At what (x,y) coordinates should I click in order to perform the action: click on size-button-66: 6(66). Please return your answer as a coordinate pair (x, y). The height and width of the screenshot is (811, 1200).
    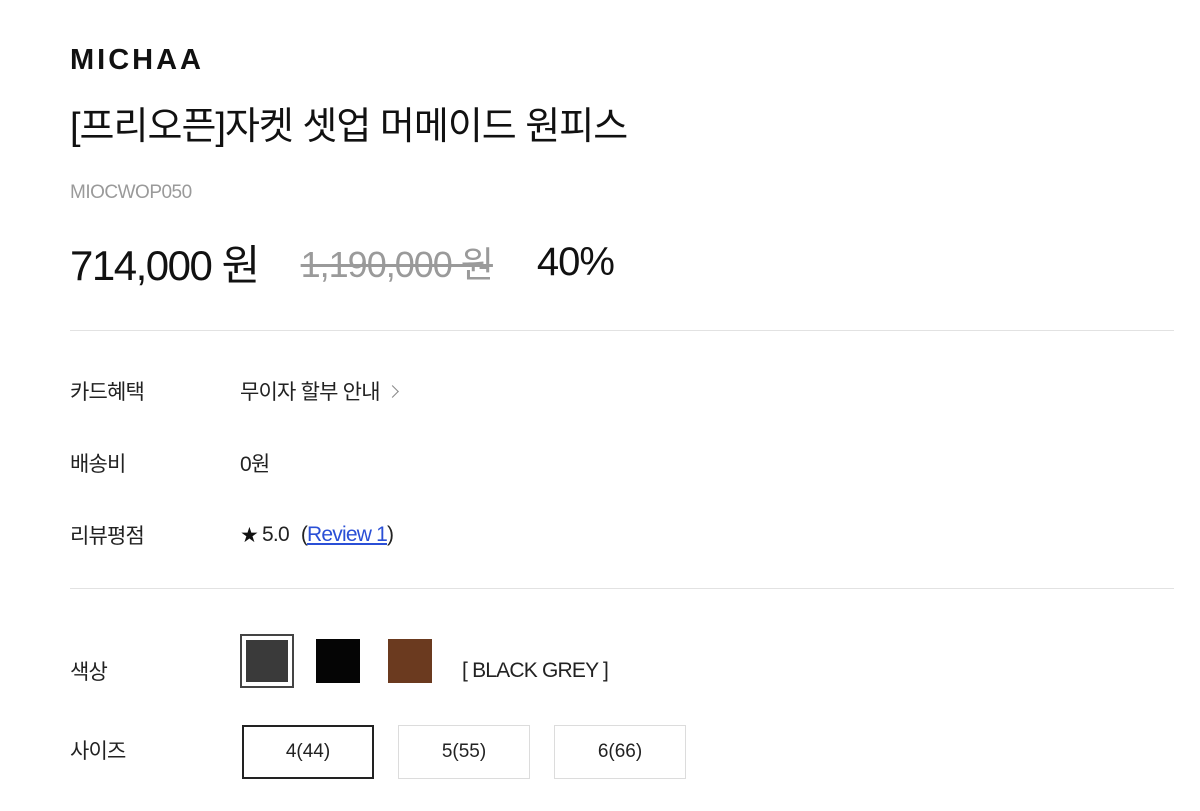
    Looking at the image, I should click on (620, 752).